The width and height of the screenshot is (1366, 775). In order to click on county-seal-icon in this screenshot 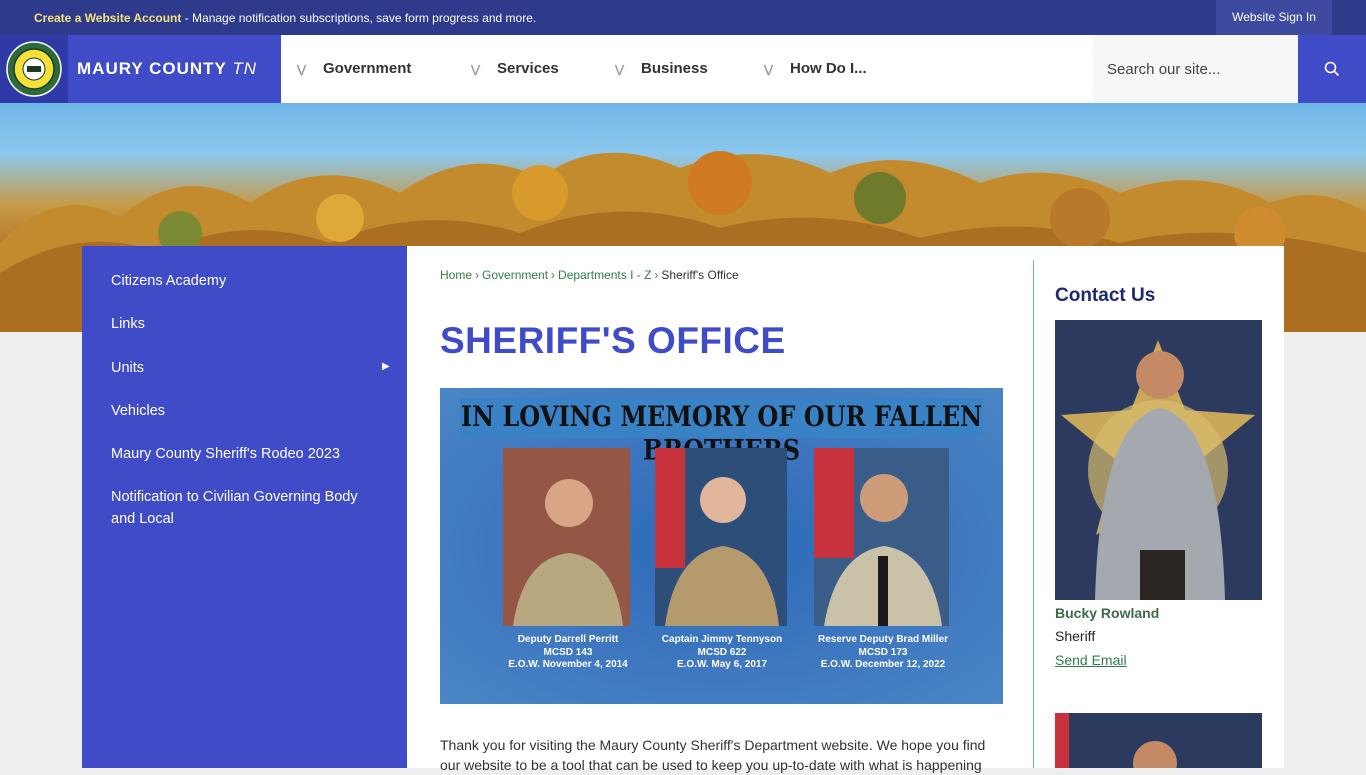, I will do `click(34, 69)`.